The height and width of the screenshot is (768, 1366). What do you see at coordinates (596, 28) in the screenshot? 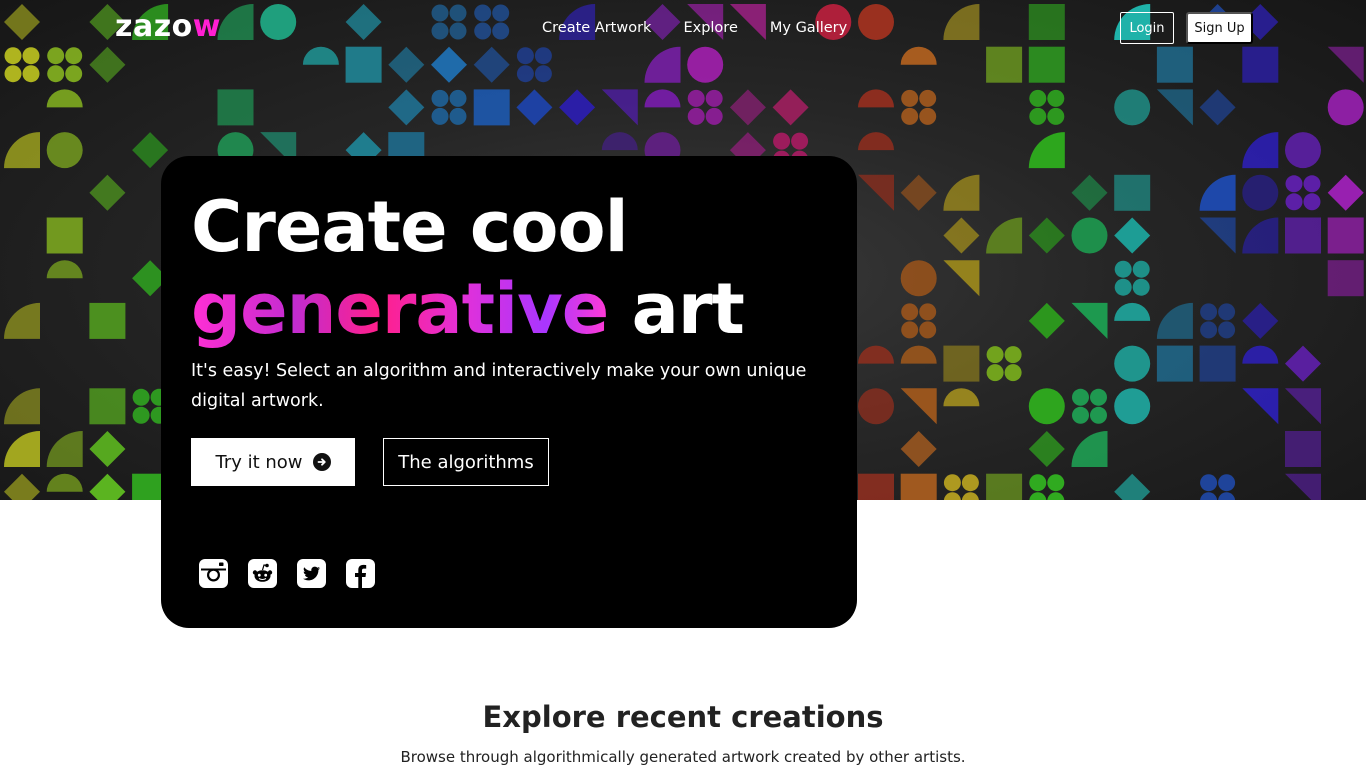
I see `nav-link-create-artwork: Create Artwork` at bounding box center [596, 28].